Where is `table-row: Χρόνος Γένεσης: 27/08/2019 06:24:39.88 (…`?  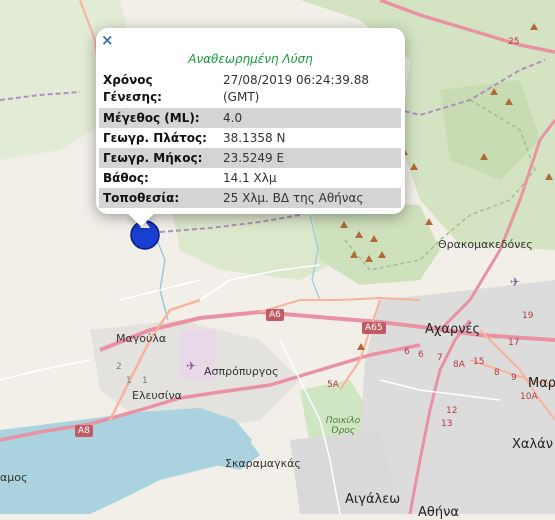 table-row: Χρόνος Γένεσης: 27/08/2019 06:24:39.88 (… is located at coordinates (250, 89).